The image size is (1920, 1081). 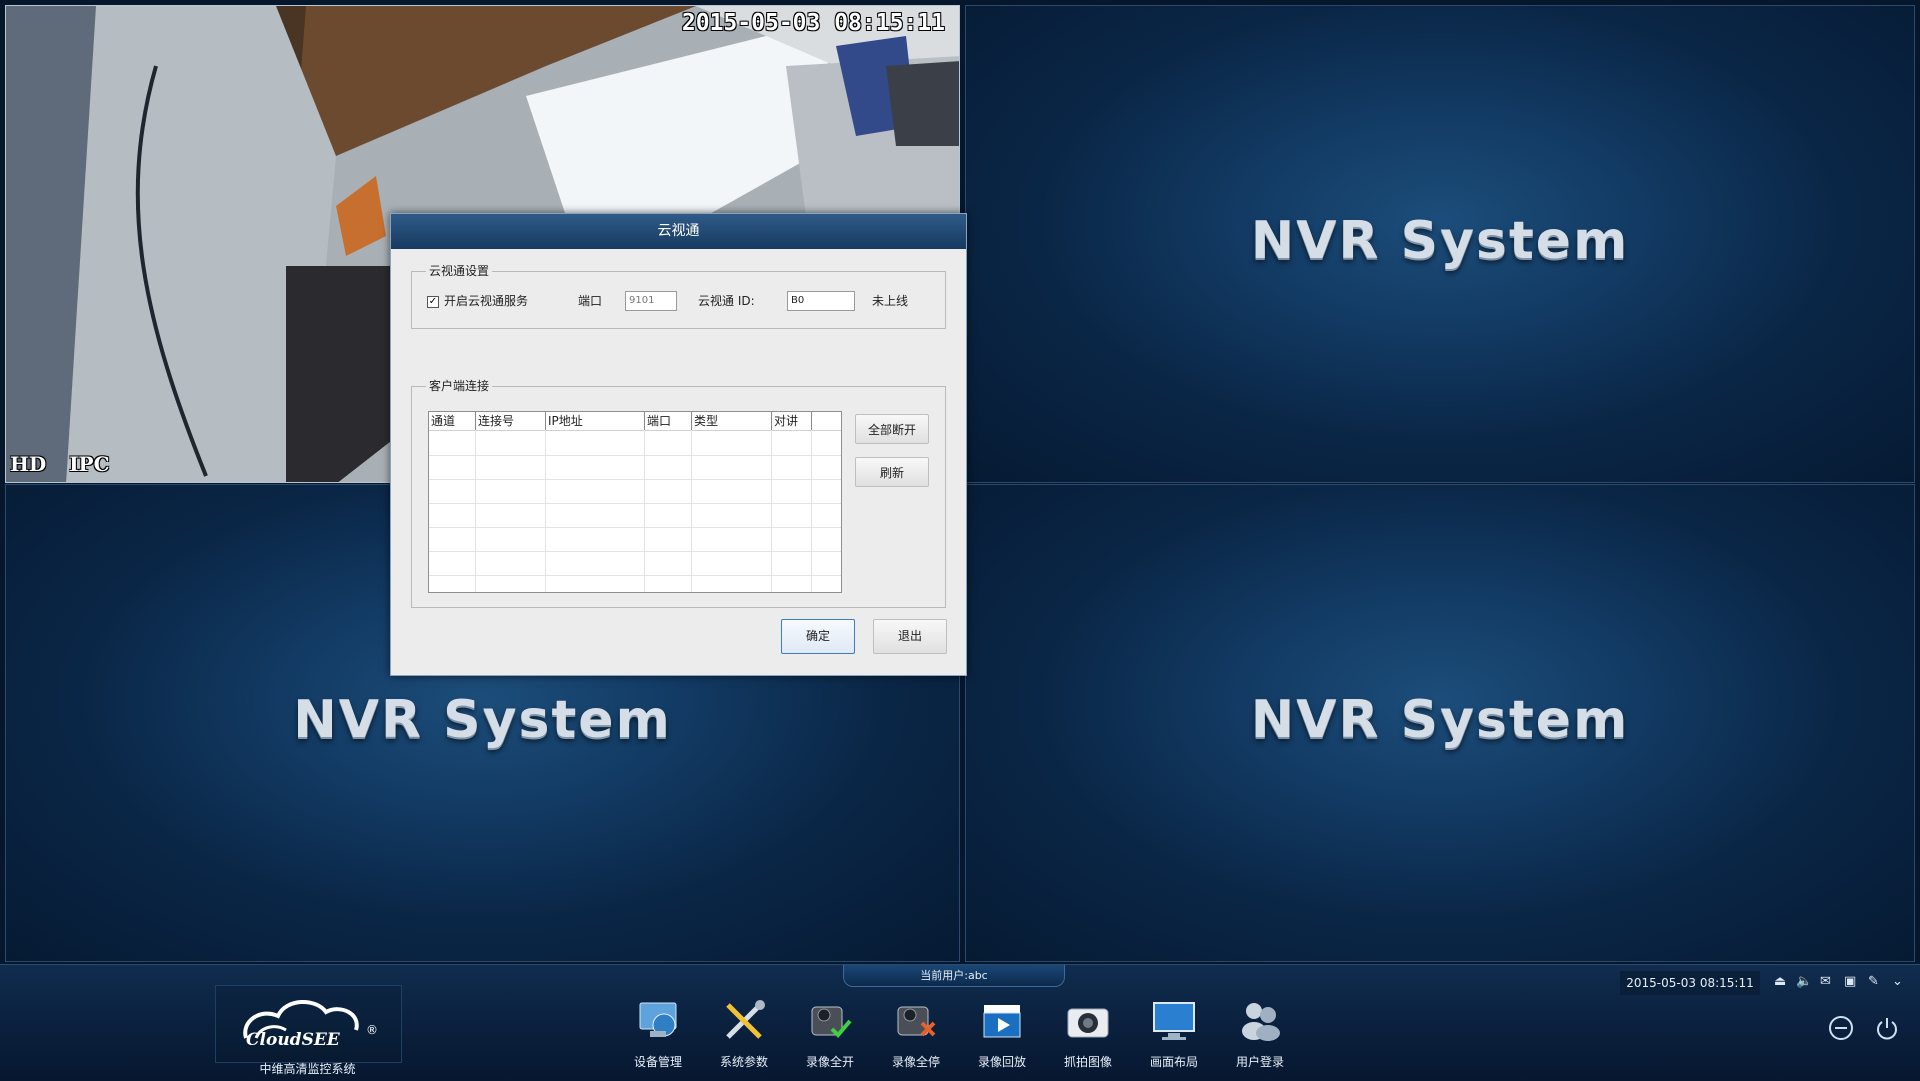 I want to click on table-header: 通道 连接号 IP地址 端口 类型 对讲, so click(x=635, y=421).